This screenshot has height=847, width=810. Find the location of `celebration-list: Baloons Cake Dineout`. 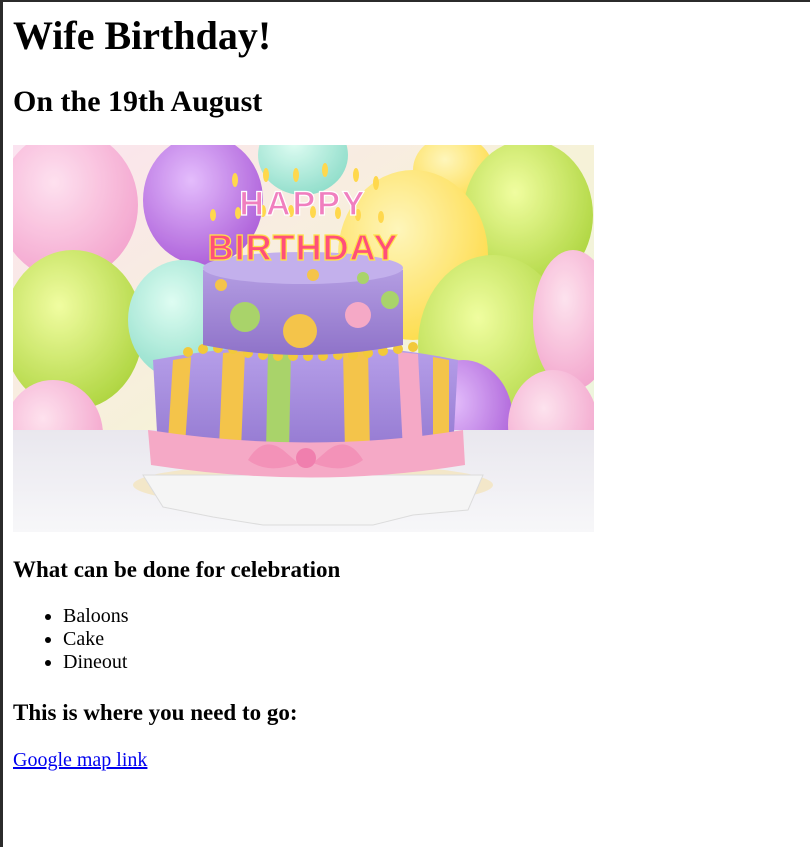

celebration-list: Baloons Cake Dineout is located at coordinates (71, 639).